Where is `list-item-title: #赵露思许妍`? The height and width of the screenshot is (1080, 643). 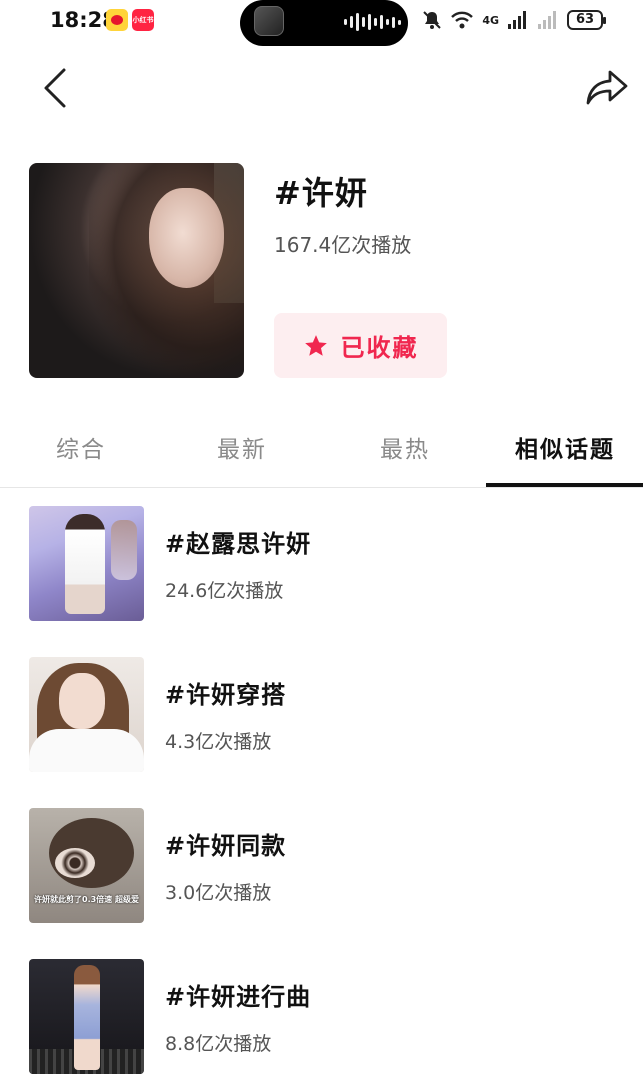
list-item-title: #赵露思许妍 is located at coordinates (238, 544).